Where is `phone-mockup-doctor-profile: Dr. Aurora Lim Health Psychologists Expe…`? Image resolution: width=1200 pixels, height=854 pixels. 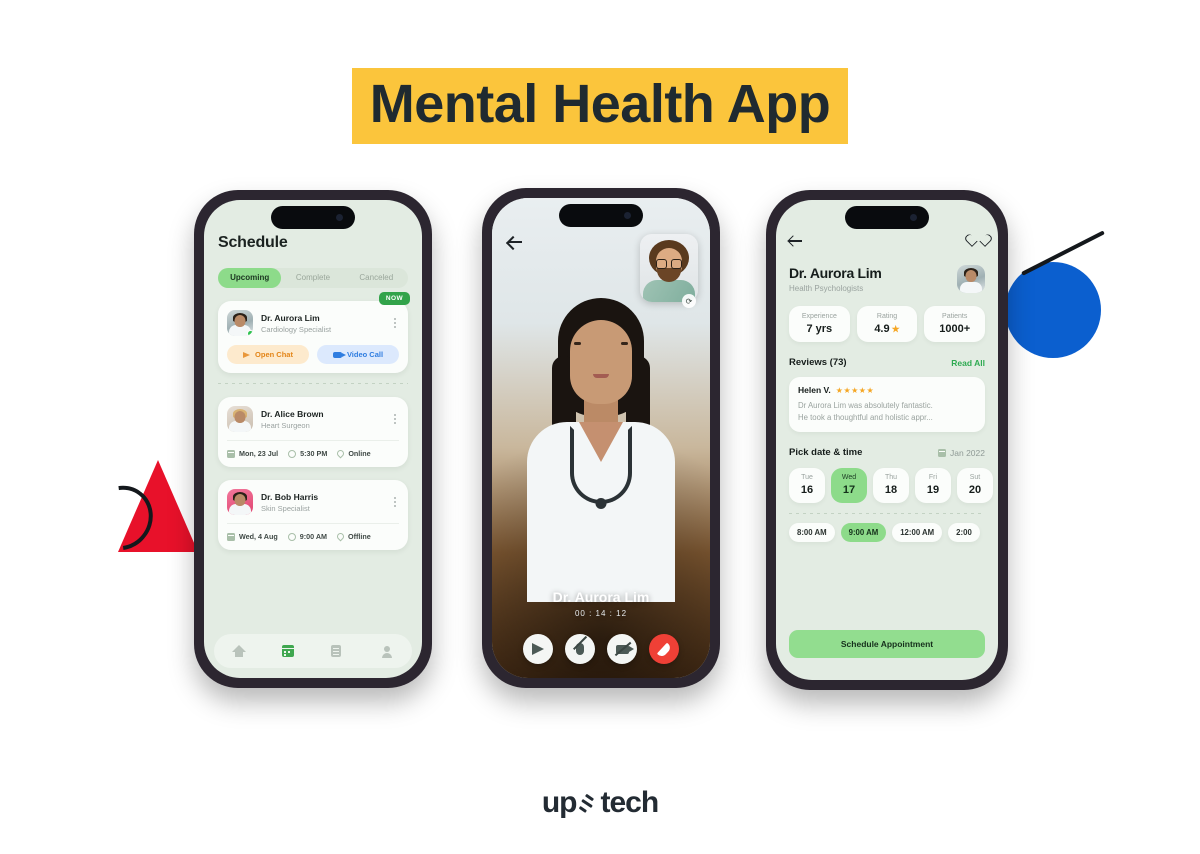
phone-mockup-doctor-profile: Dr. Aurora Lim Health Psychologists Expe… is located at coordinates (887, 440).